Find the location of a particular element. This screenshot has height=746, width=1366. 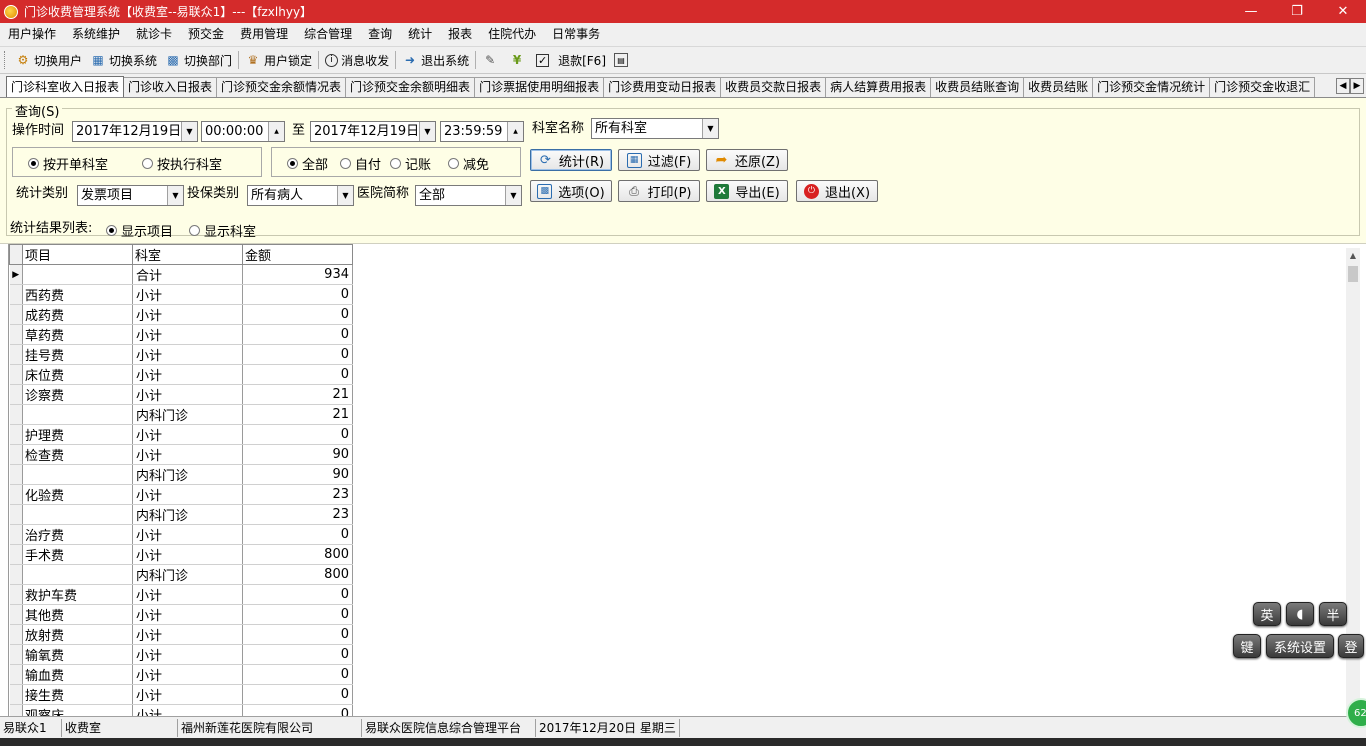

cell-item: 草药费 is located at coordinates (77, 334).